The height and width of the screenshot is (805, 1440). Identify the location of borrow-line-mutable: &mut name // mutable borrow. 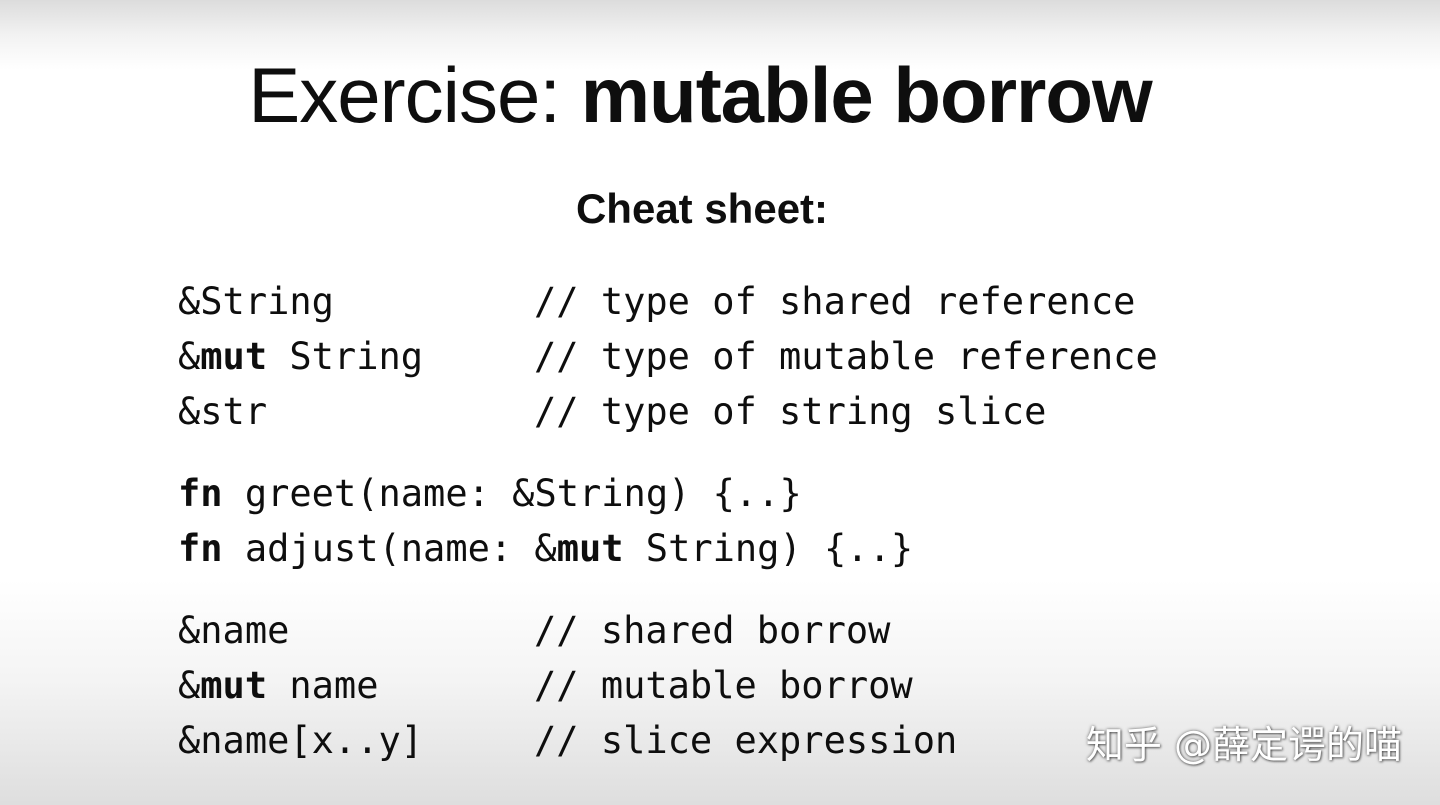
(545, 686).